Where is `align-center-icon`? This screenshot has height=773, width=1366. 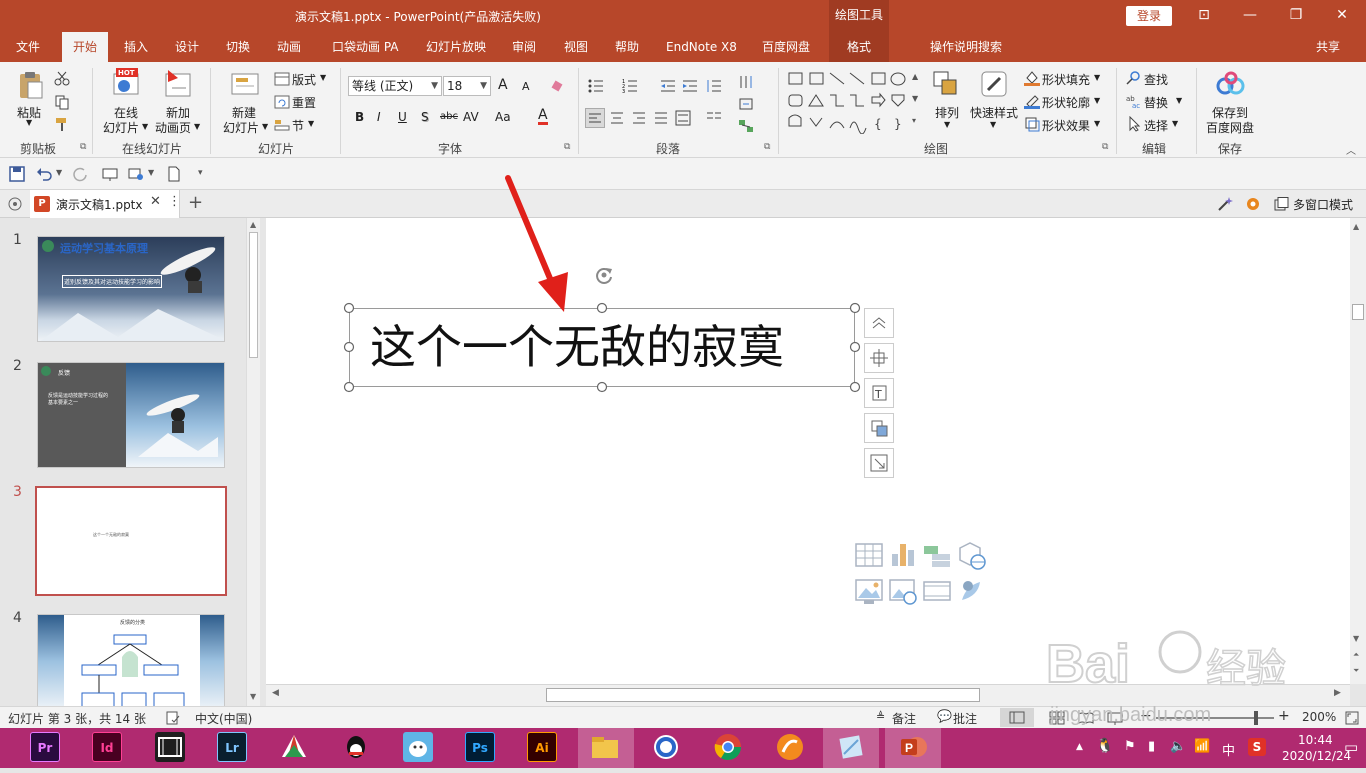 align-center-icon is located at coordinates (617, 118).